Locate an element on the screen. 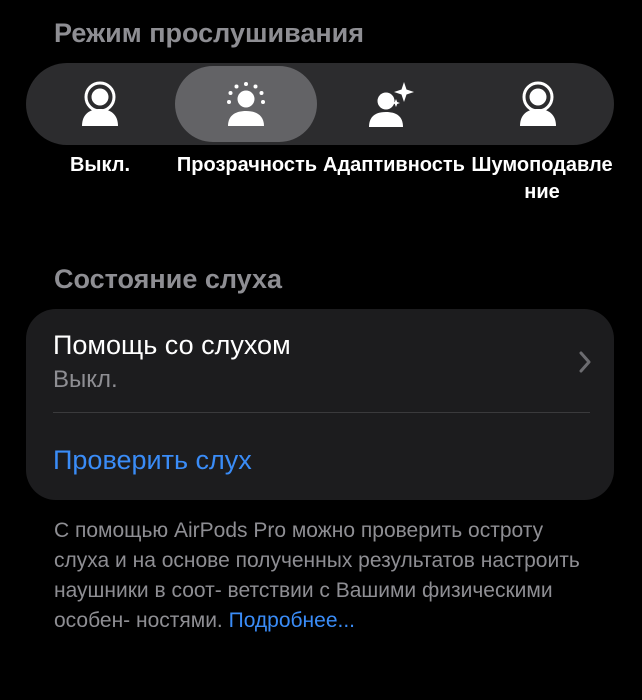 Image resolution: width=642 pixels, height=700 pixels. mode-transparency-label: Прозрачность is located at coordinates (247, 165).